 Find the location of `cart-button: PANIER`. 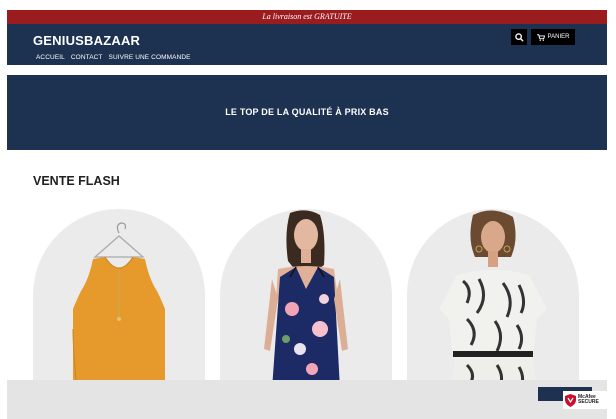

cart-button: PANIER is located at coordinates (553, 37).